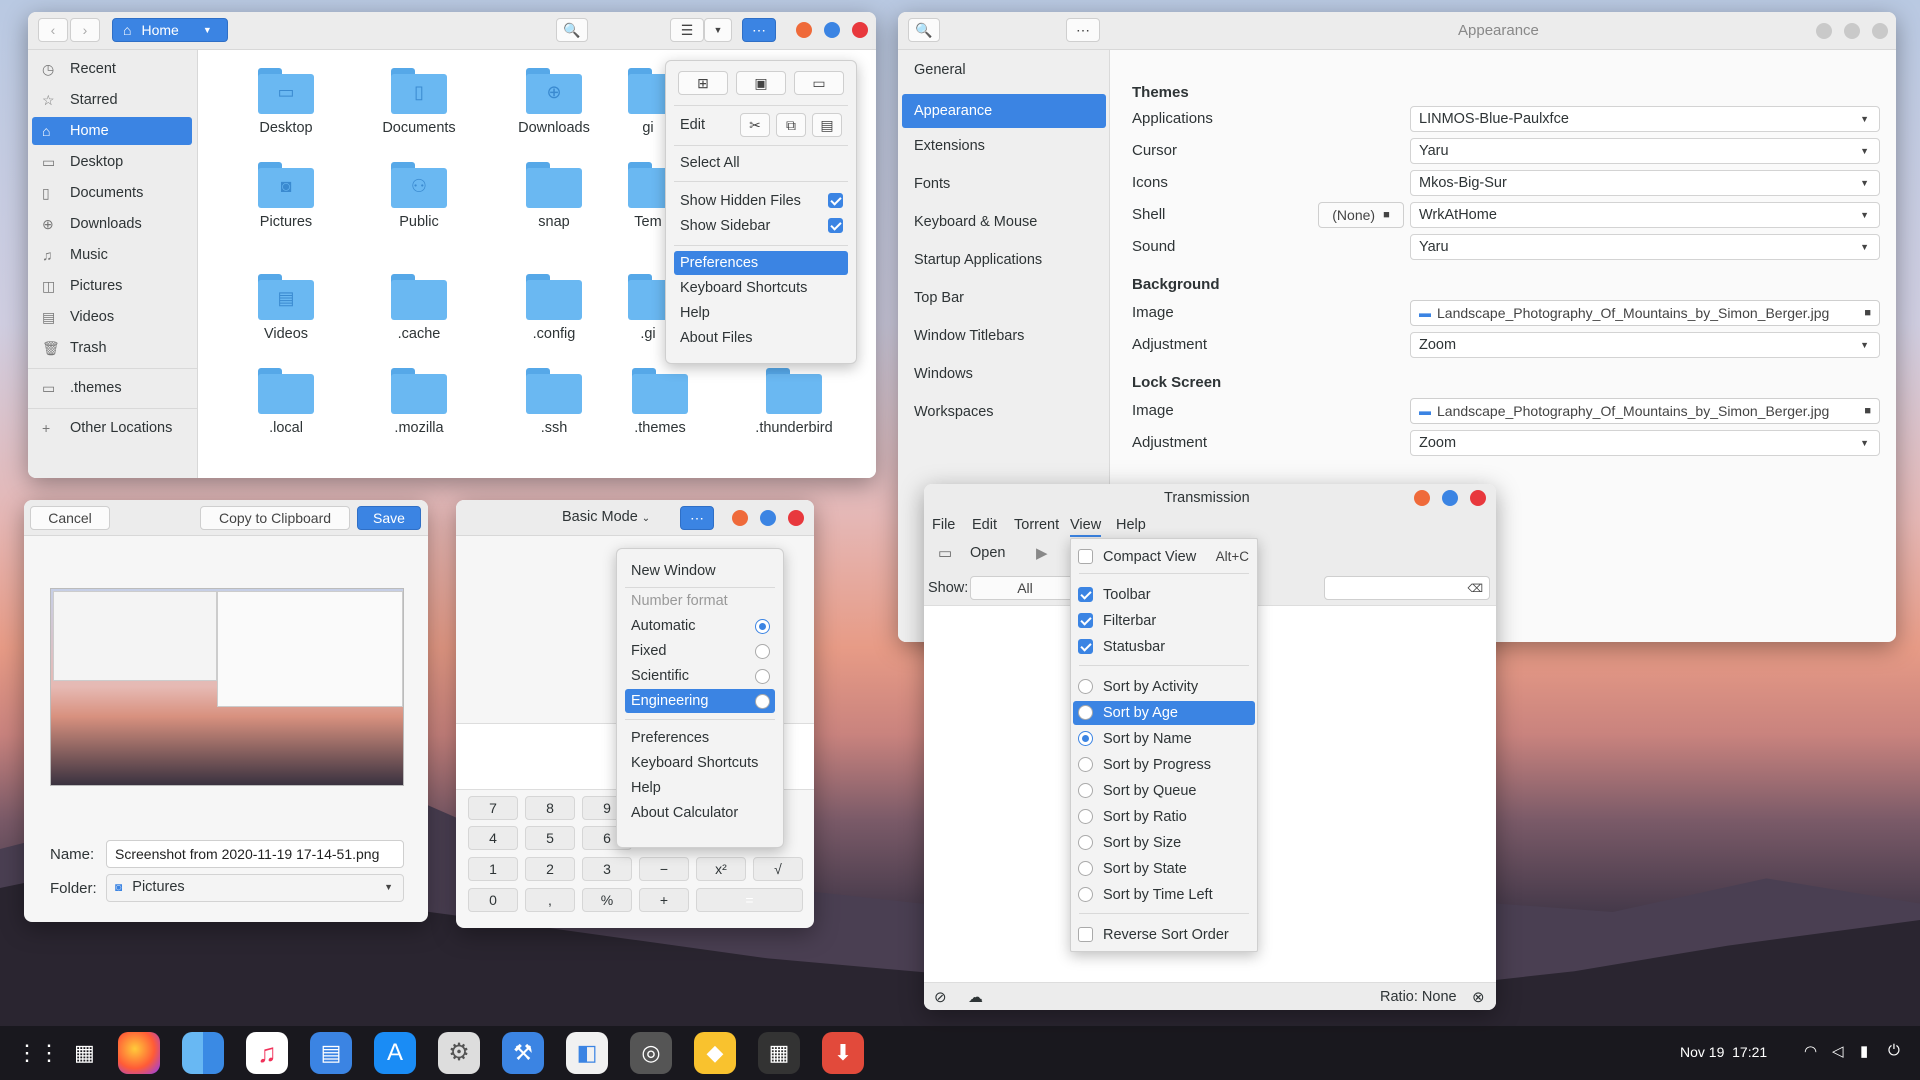 The width and height of the screenshot is (1920, 1080). Describe the element at coordinates (749, 900) in the screenshot. I see `key-equals: =` at that location.